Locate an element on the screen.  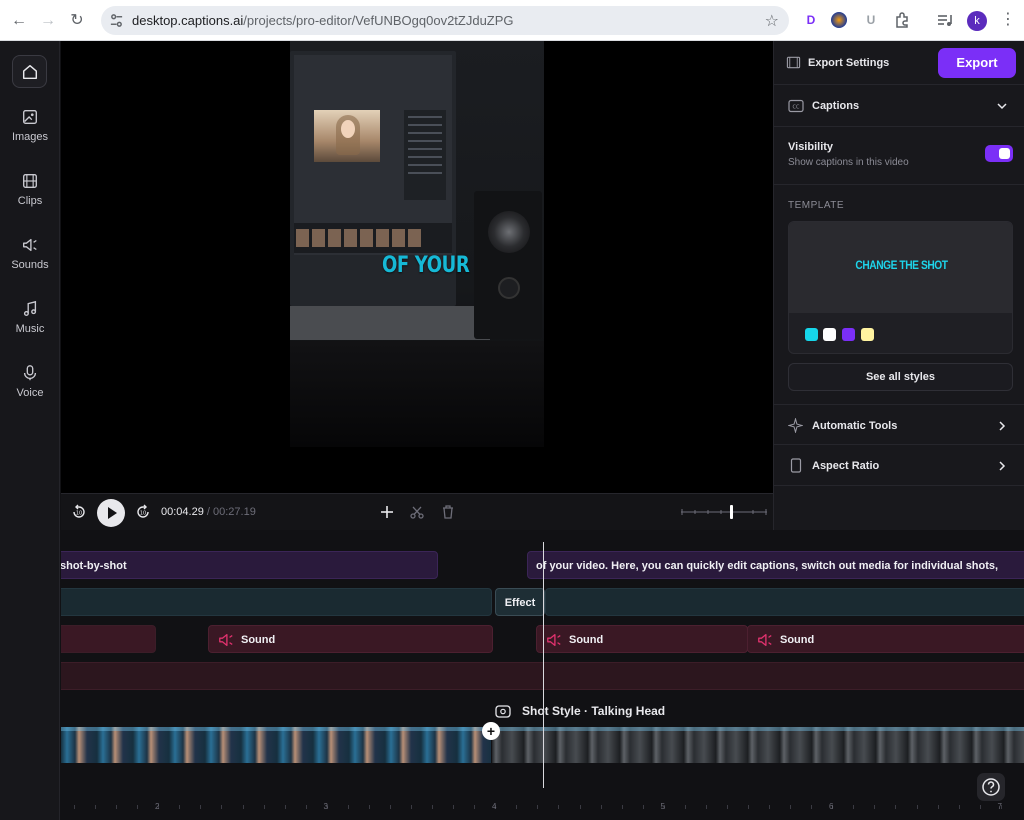
extension-circle-icon is located at coordinates (839, 20).